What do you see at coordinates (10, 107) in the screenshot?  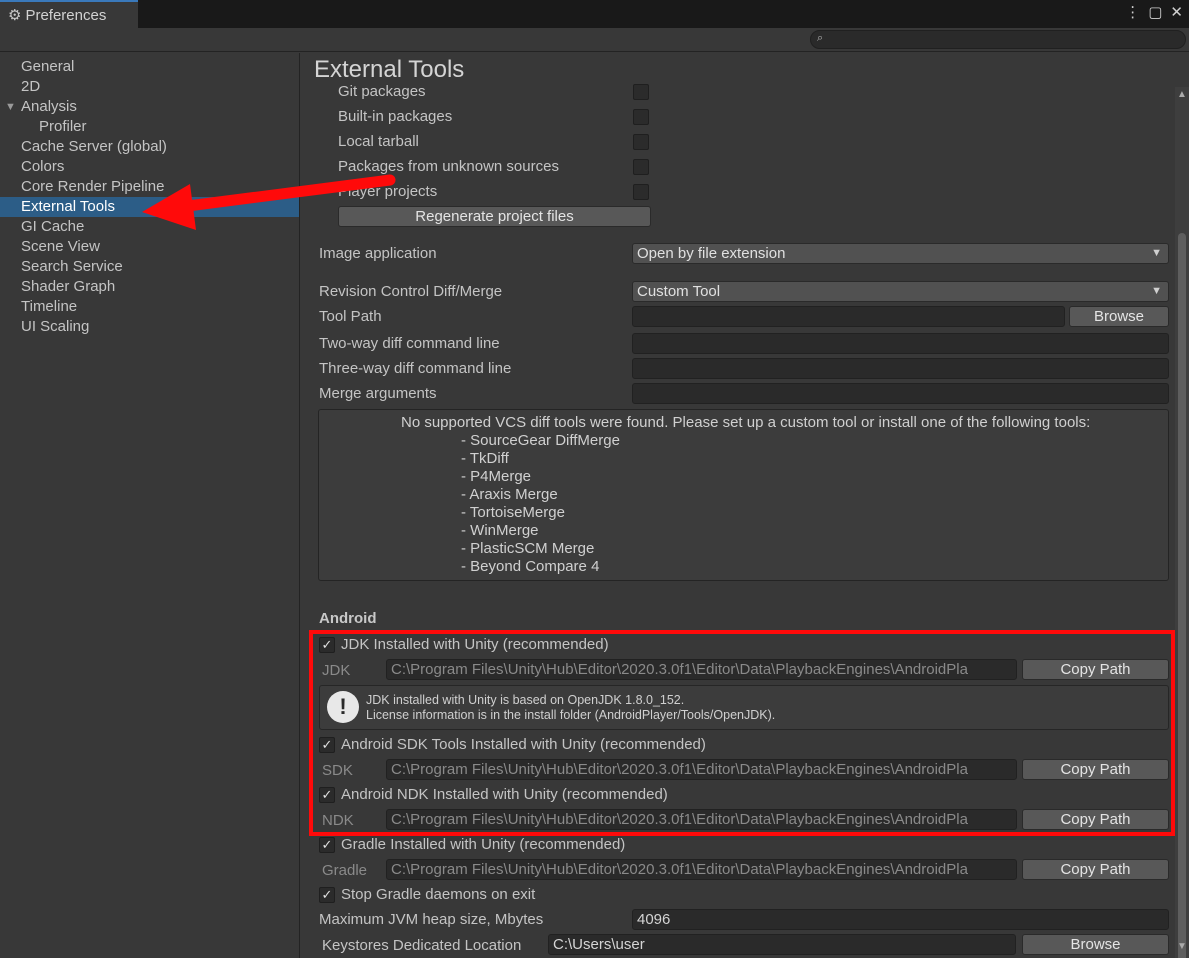 I see `expand-triangle-icon: ▼` at bounding box center [10, 107].